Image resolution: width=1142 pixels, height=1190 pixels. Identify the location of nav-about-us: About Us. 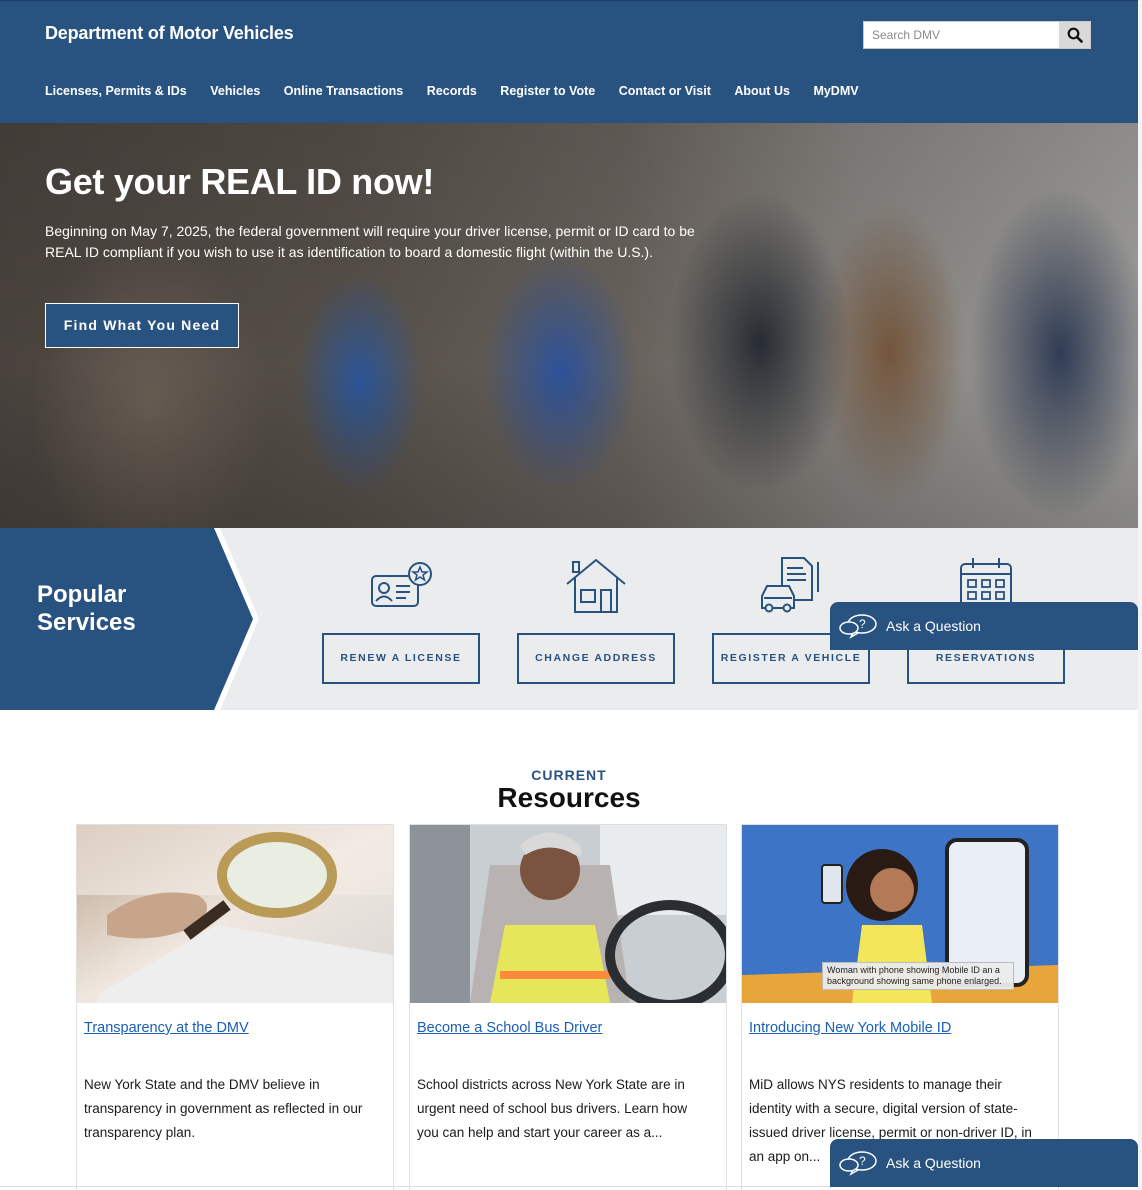
(762, 91).